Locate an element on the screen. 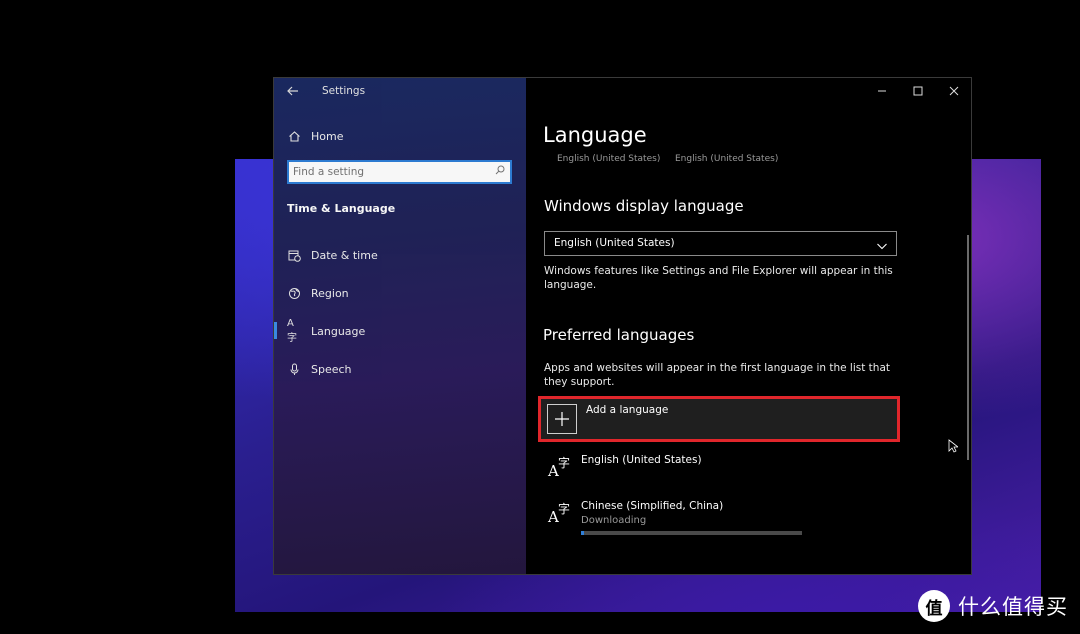  search-box is located at coordinates (399, 172).